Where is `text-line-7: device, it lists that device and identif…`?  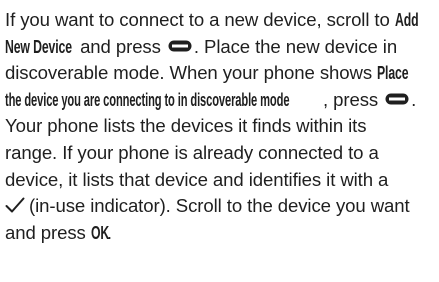 text-line-7: device, it lists that device and identif… is located at coordinates (197, 179).